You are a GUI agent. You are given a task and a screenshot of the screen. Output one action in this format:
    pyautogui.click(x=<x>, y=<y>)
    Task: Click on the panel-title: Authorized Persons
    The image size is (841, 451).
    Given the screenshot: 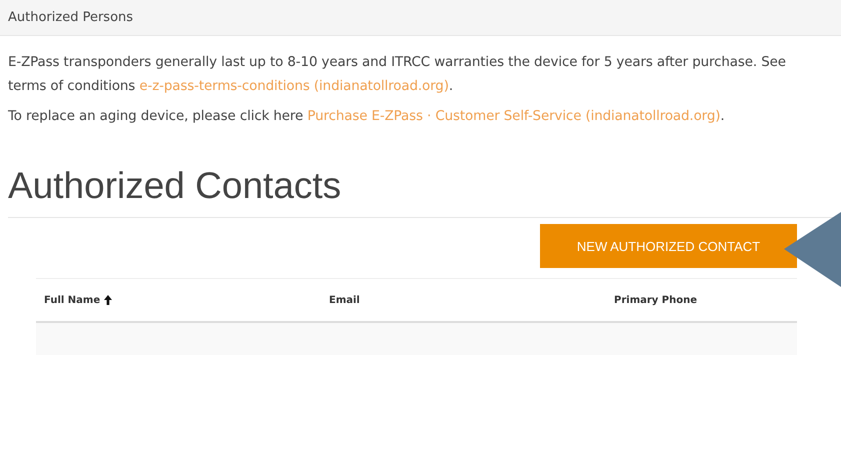 What is the action you would take?
    pyautogui.click(x=71, y=17)
    